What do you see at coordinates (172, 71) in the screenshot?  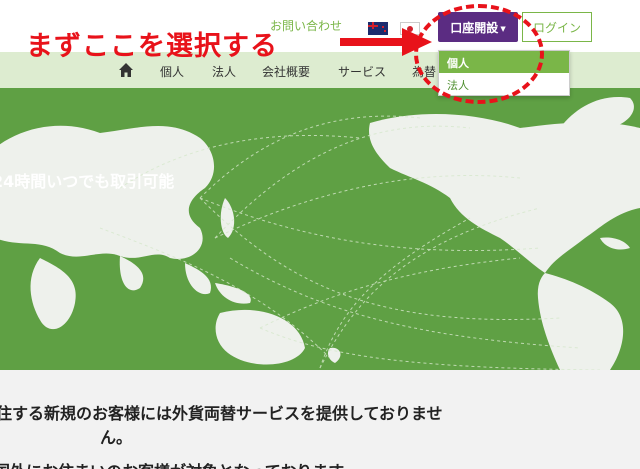 I see `nav-item-individual: 個人` at bounding box center [172, 71].